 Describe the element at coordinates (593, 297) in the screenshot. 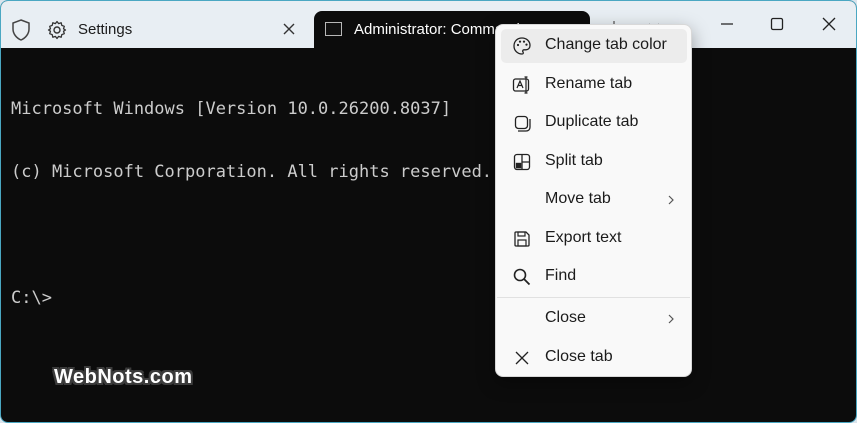

I see `menu-separator` at that location.